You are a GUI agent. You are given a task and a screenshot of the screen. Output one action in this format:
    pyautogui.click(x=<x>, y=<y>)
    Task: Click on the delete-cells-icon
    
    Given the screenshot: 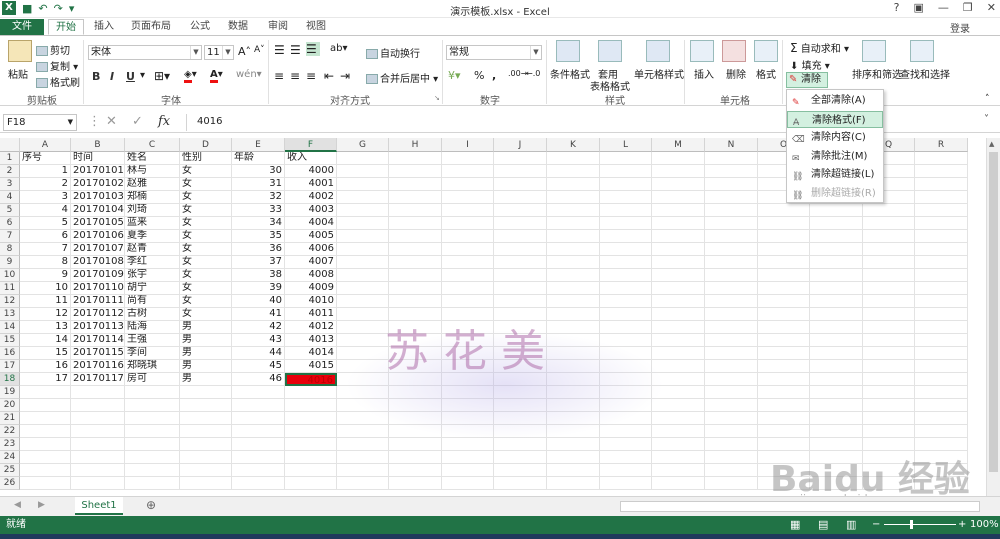 What is the action you would take?
    pyautogui.click(x=734, y=51)
    